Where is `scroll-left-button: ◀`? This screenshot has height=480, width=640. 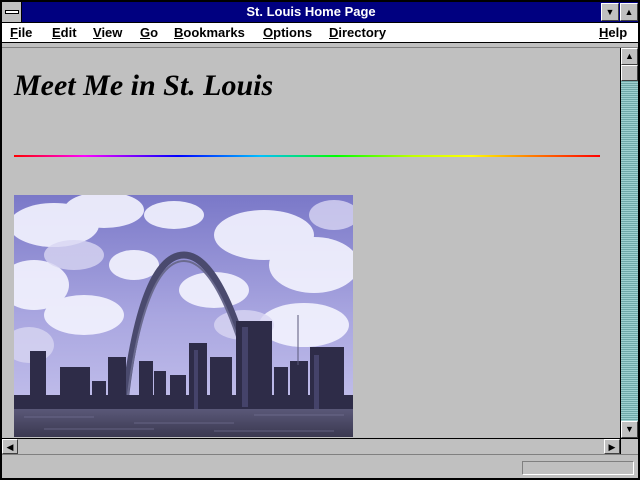
scroll-left-button: ◀ is located at coordinates (10, 446).